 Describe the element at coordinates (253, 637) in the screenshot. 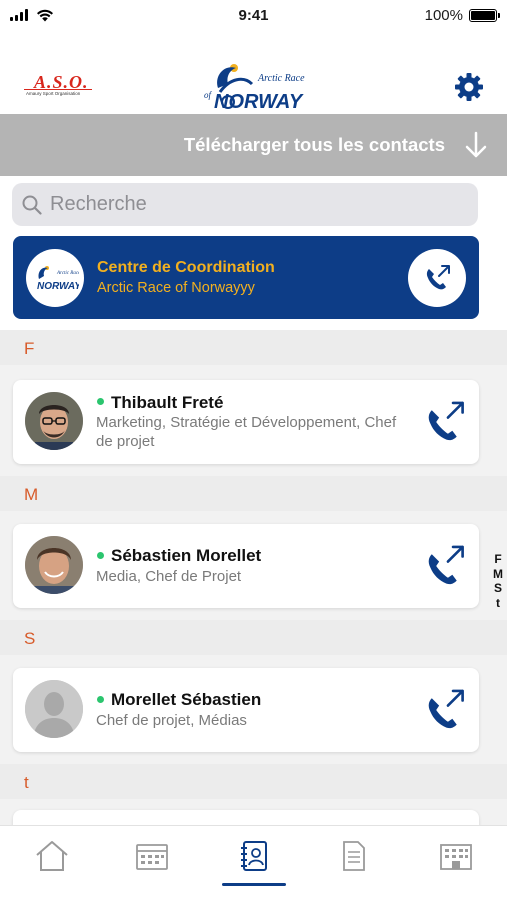

I see `section-header-s: S` at that location.